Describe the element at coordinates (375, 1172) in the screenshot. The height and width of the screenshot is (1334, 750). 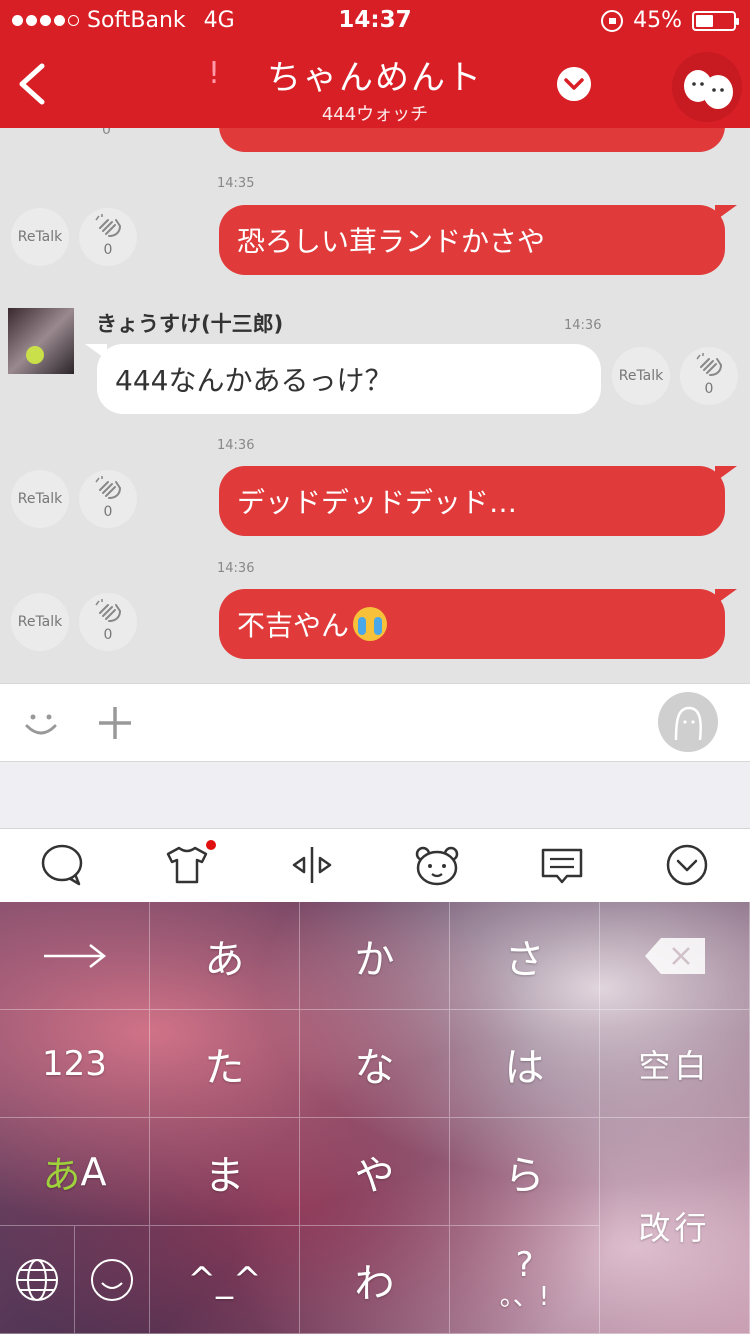
I see `key-ya: や` at that location.